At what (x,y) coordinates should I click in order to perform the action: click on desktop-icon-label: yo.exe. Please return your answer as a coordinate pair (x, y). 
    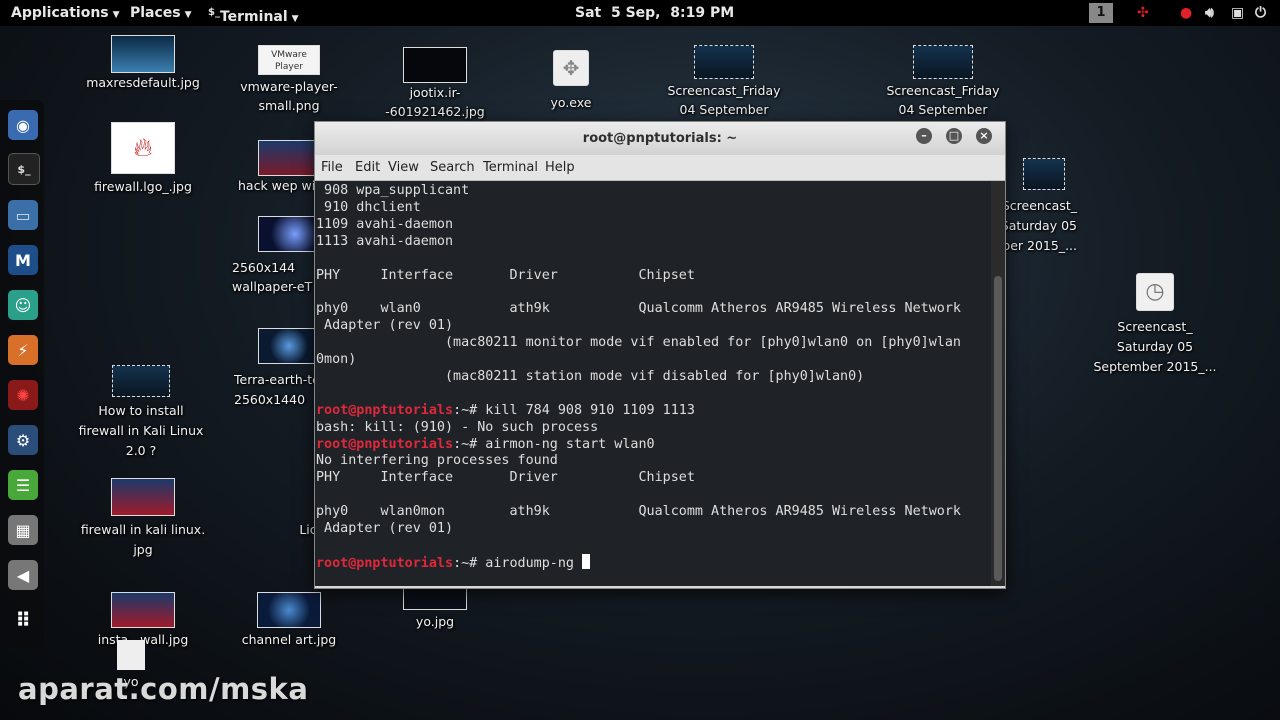
    Looking at the image, I should click on (571, 102).